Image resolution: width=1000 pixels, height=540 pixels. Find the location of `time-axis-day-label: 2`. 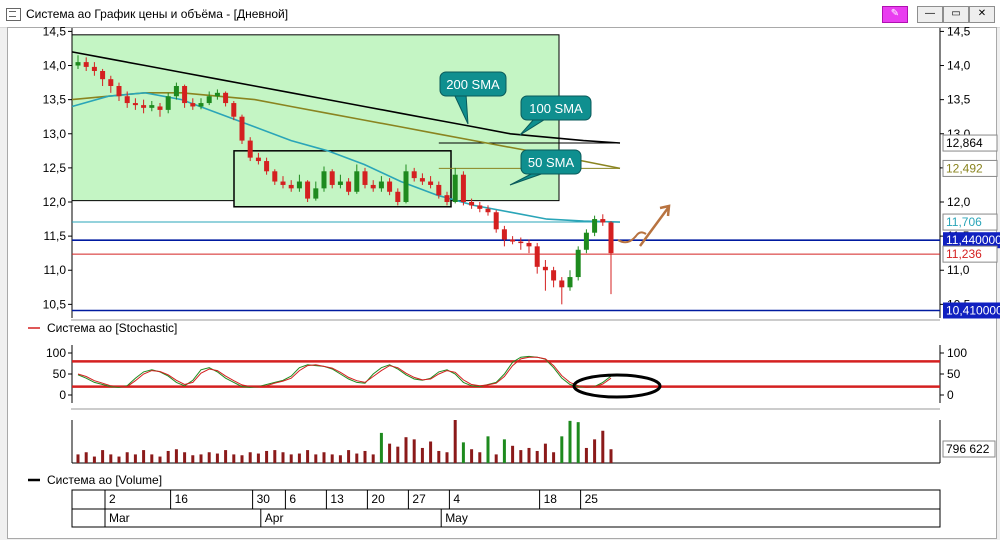

time-axis-day-label: 2 is located at coordinates (112, 499).